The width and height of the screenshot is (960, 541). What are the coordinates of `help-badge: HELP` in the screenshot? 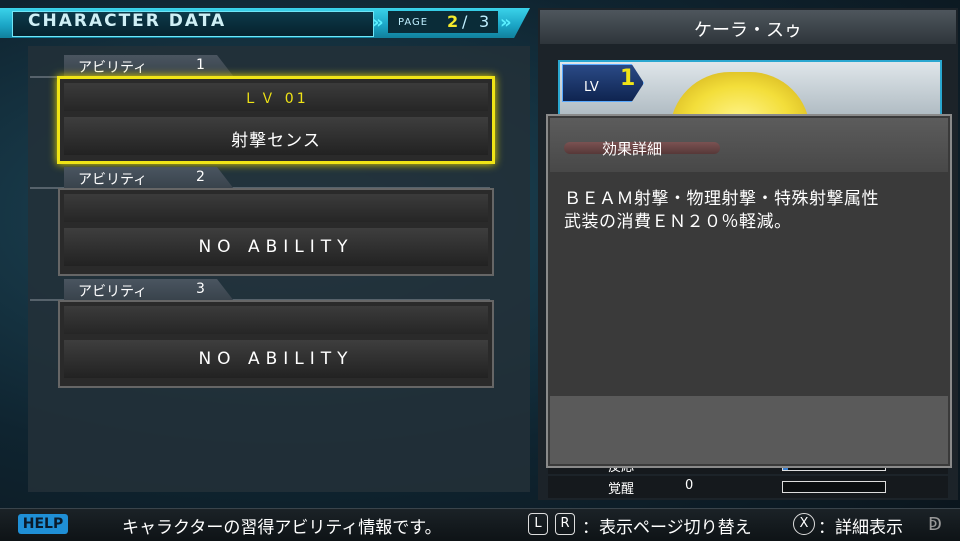 It's located at (43, 524).